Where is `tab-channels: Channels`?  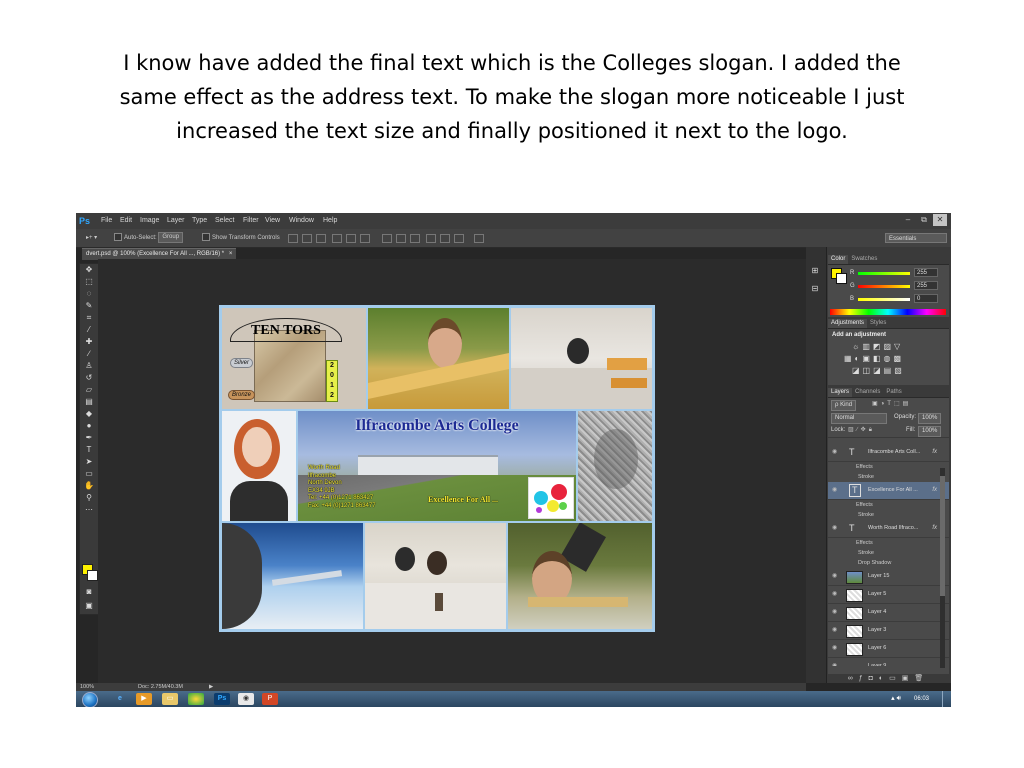 tab-channels: Channels is located at coordinates (867, 392).